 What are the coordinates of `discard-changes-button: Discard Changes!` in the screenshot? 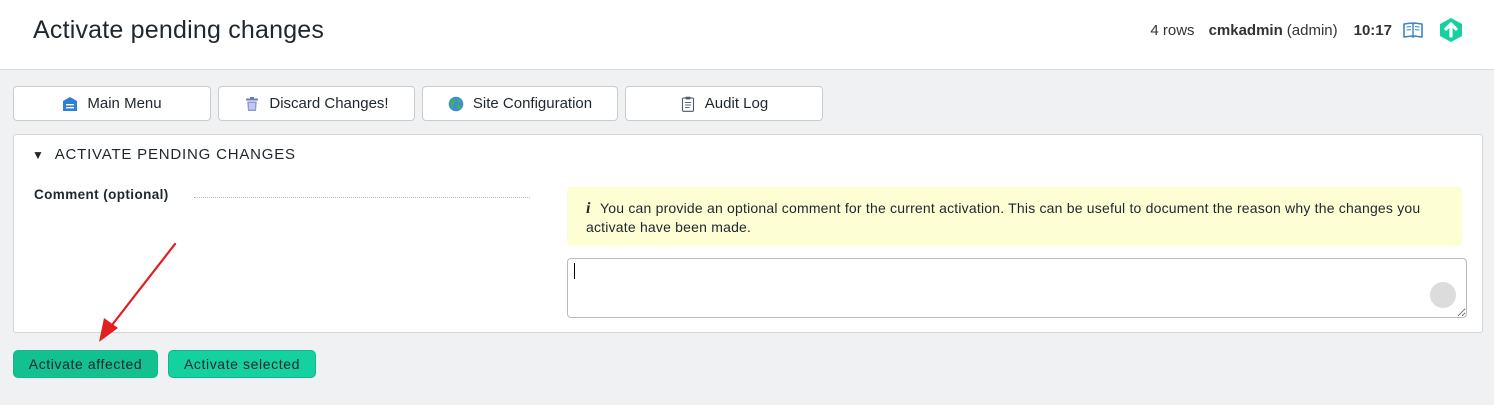 It's located at (316, 103).